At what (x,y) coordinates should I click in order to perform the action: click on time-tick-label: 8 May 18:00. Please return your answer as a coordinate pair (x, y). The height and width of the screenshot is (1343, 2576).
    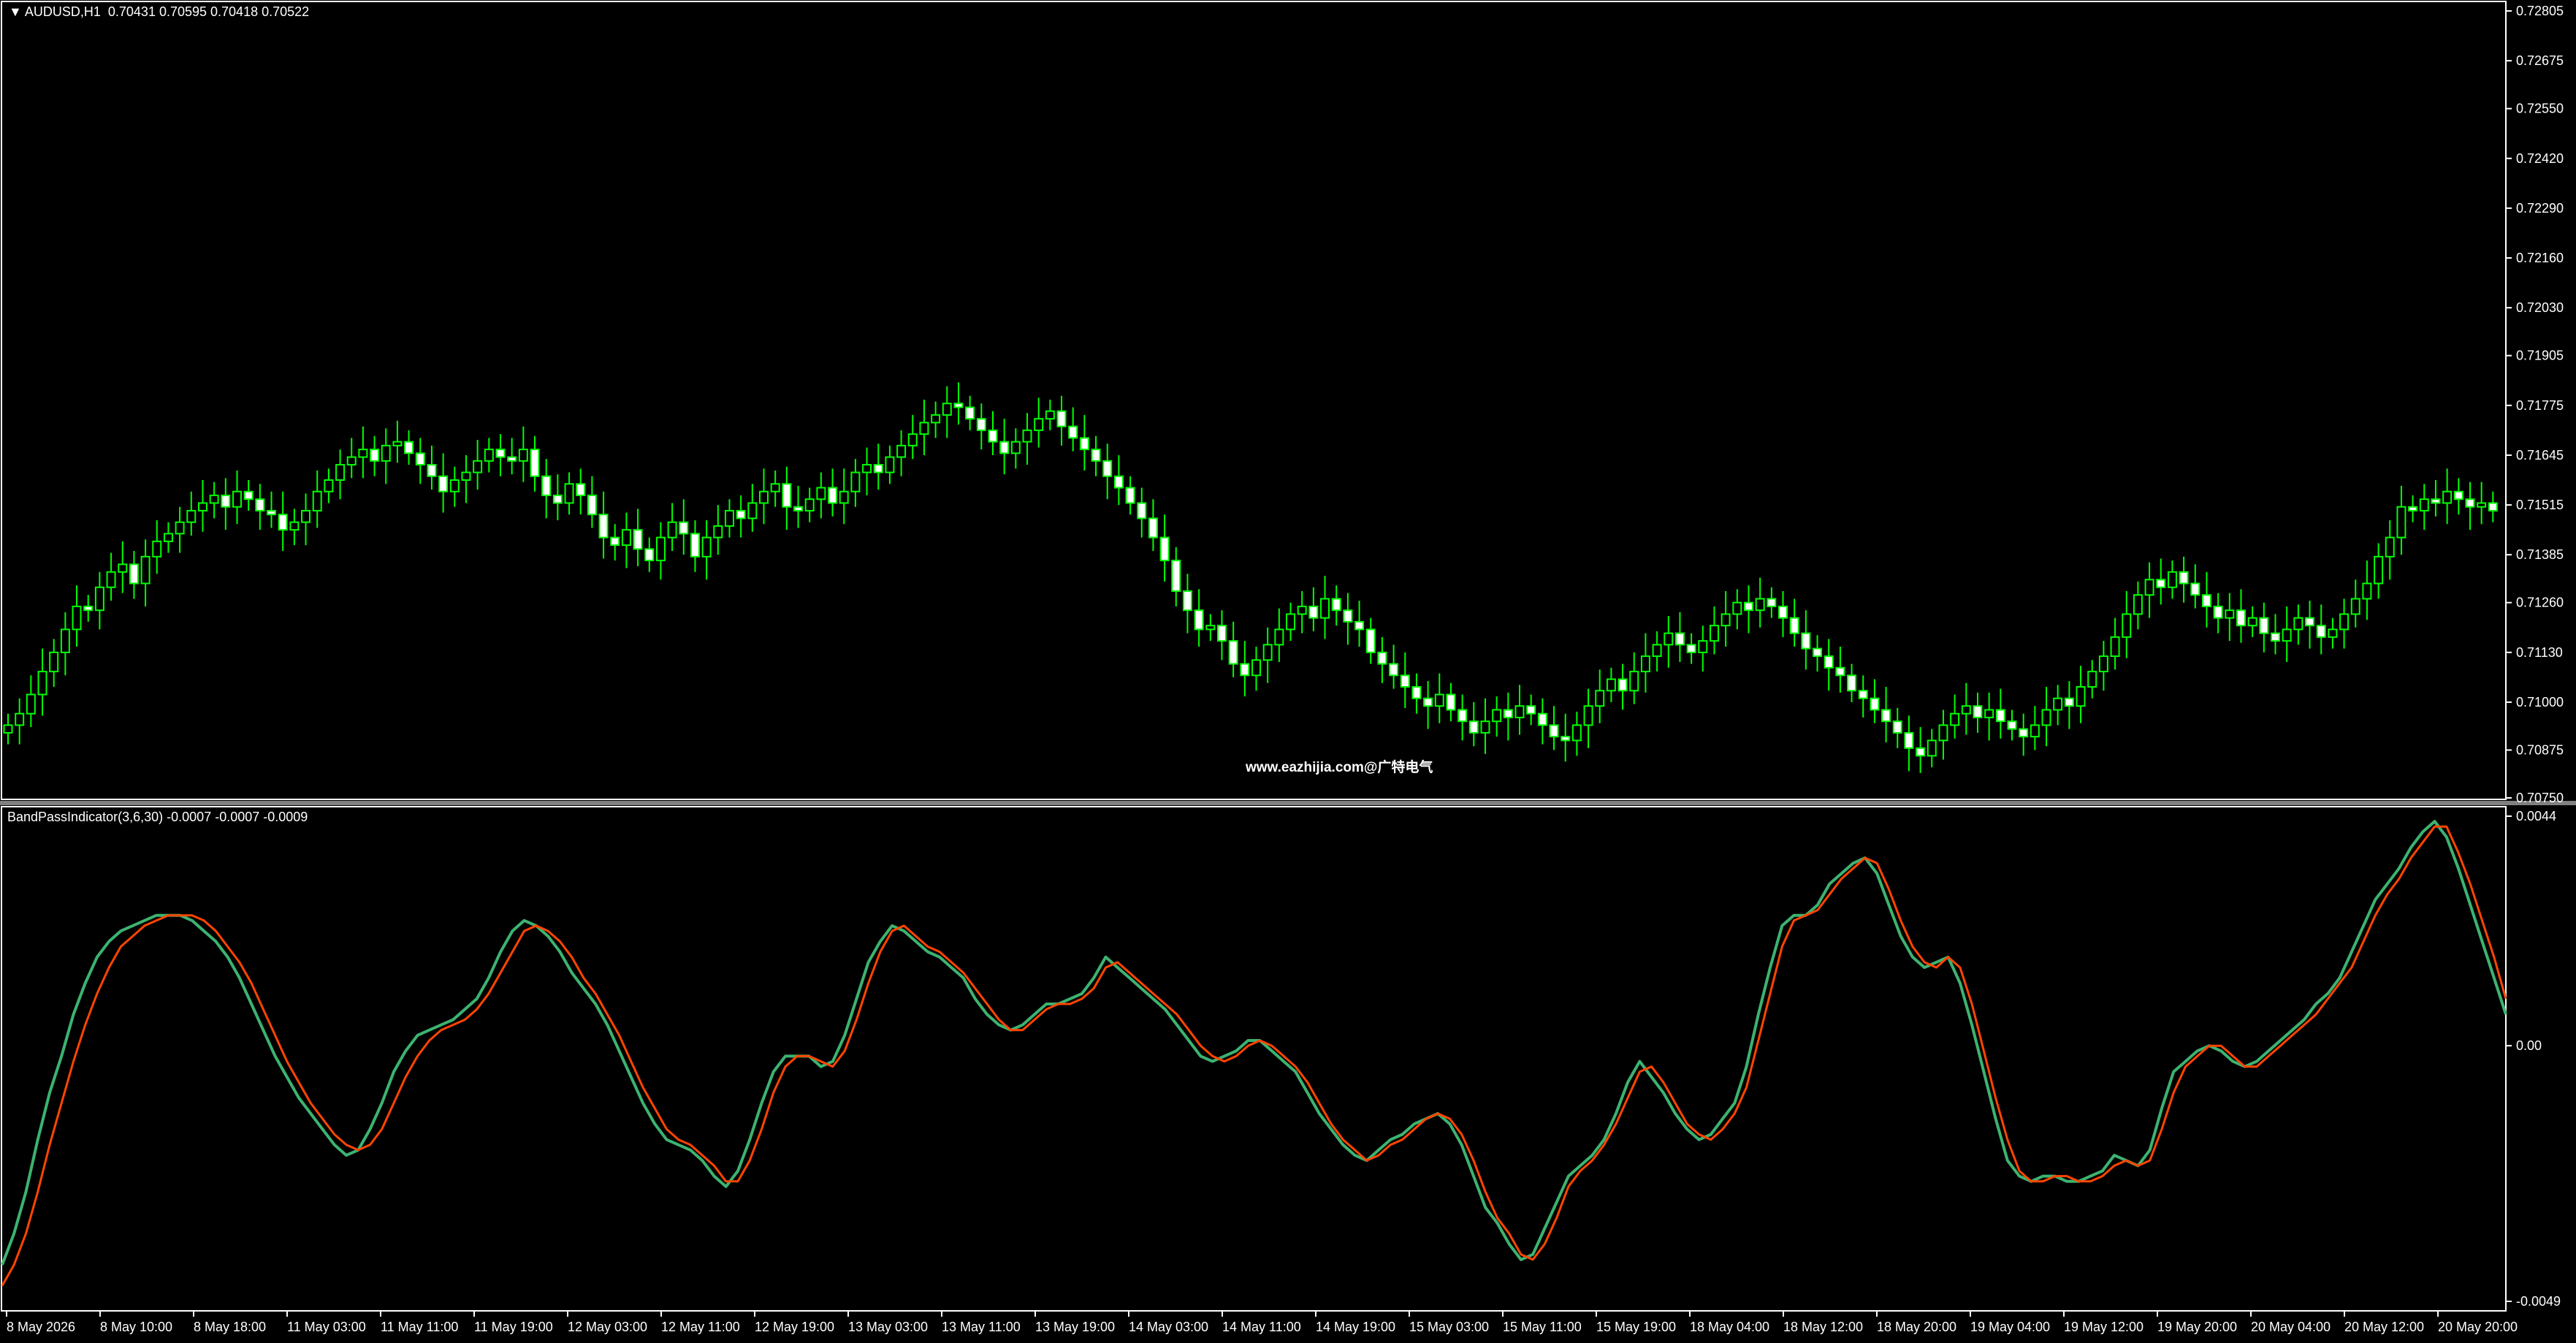
    Looking at the image, I should click on (230, 1327).